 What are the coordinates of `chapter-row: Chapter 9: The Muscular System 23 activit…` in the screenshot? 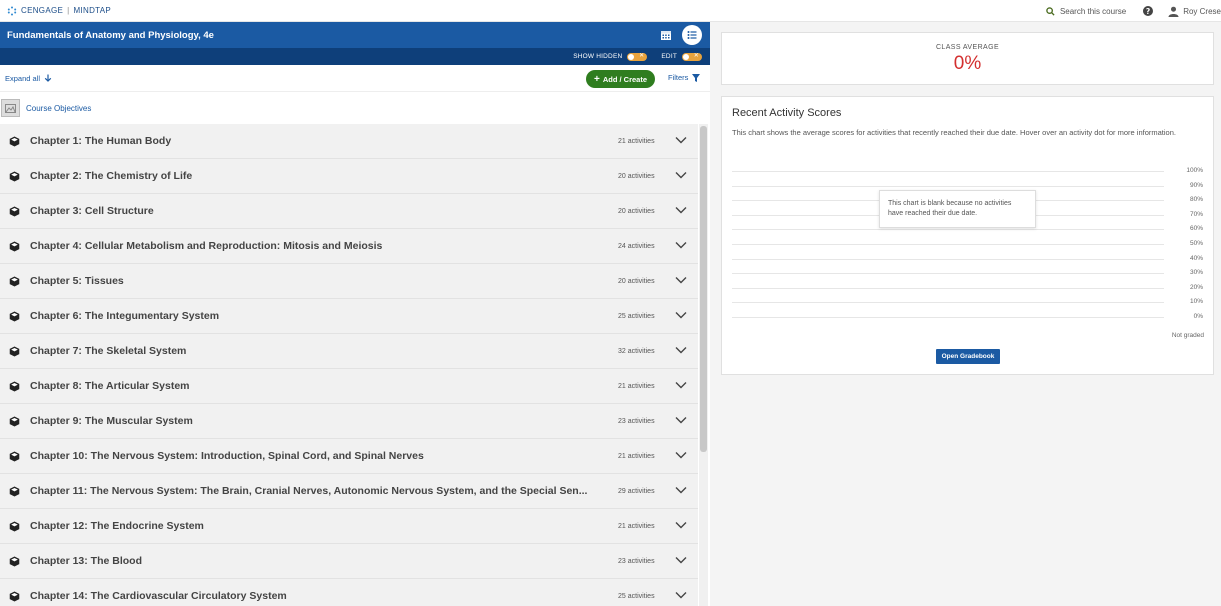 It's located at (349, 421).